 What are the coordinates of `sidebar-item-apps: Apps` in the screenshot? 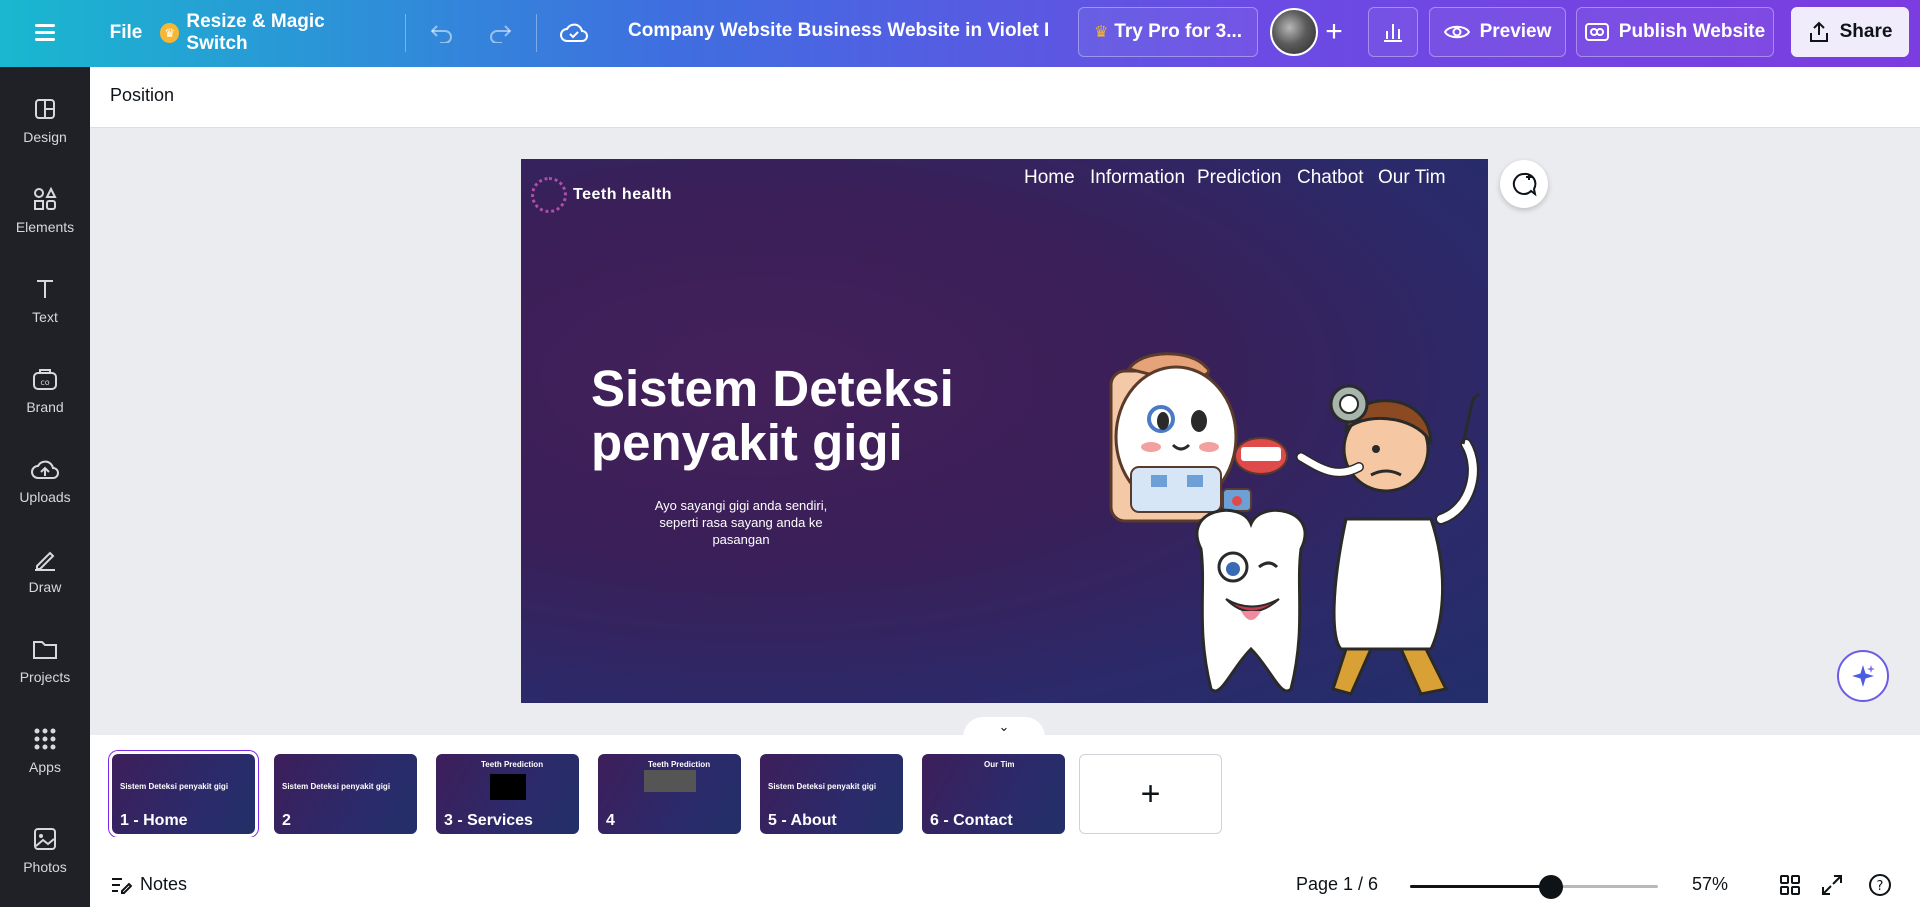 It's located at (45, 750).